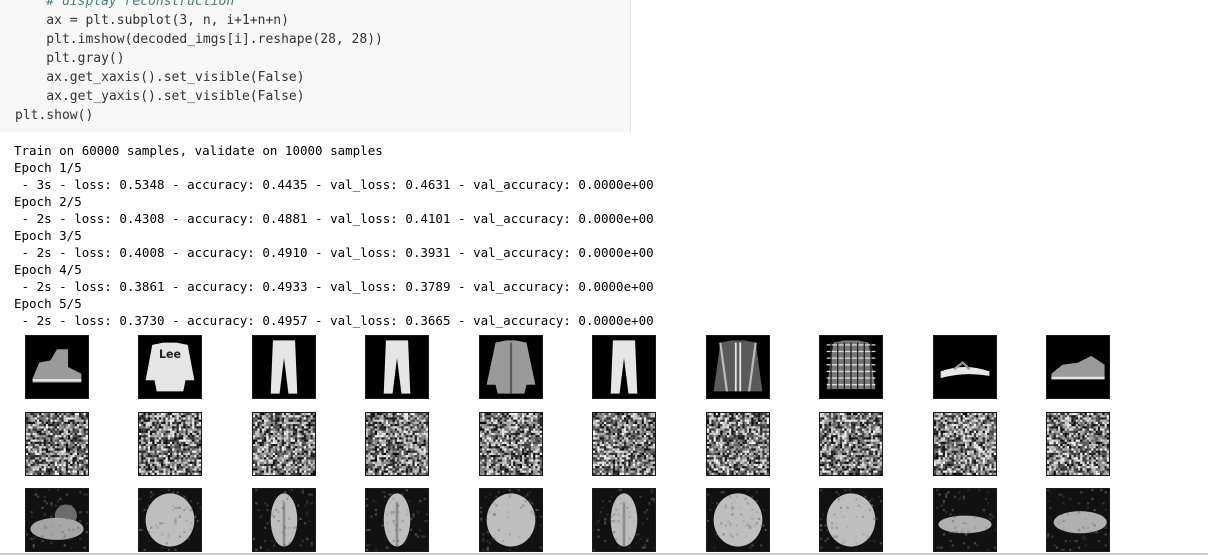  Describe the element at coordinates (160, 77) in the screenshot. I see `code-line: ax.get_xaxis().set_visible(False)` at that location.